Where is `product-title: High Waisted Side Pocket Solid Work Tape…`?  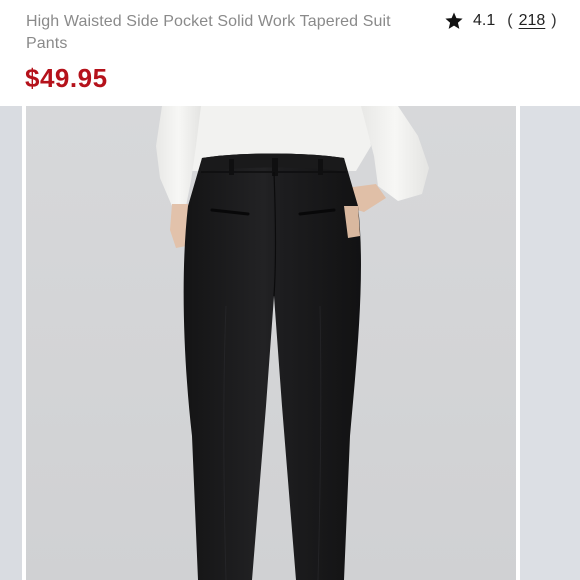 product-title: High Waisted Side Pocket Solid Work Tape… is located at coordinates (208, 32).